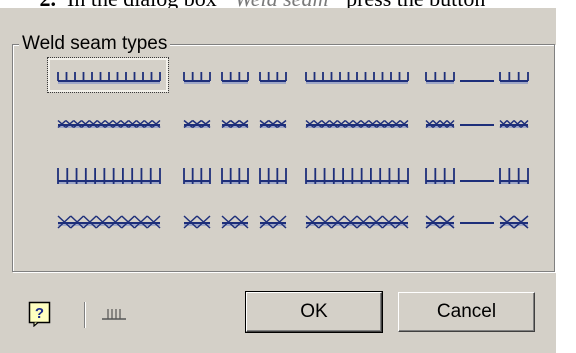 This screenshot has width=576, height=353. I want to click on seam-symbol-continuous-cross-large-icon, so click(109, 222).